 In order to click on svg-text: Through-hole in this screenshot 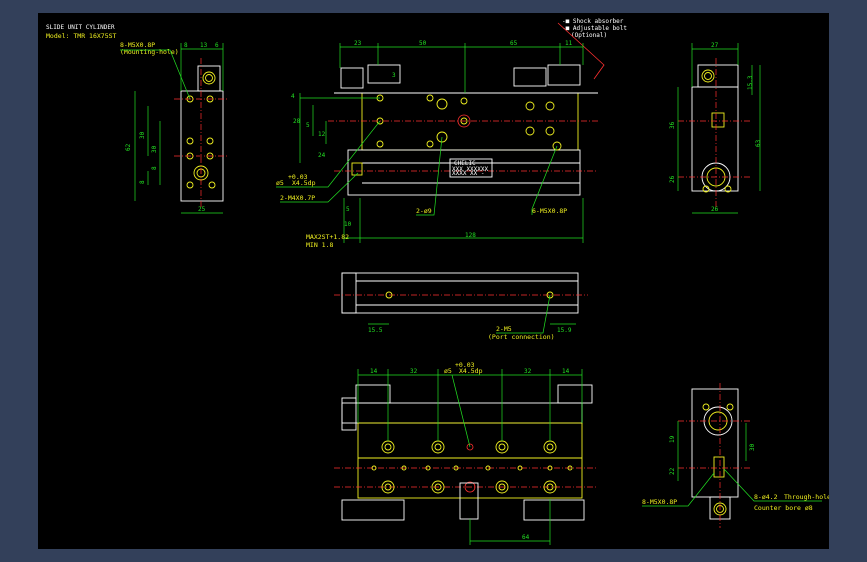, I will do `click(806, 497)`.